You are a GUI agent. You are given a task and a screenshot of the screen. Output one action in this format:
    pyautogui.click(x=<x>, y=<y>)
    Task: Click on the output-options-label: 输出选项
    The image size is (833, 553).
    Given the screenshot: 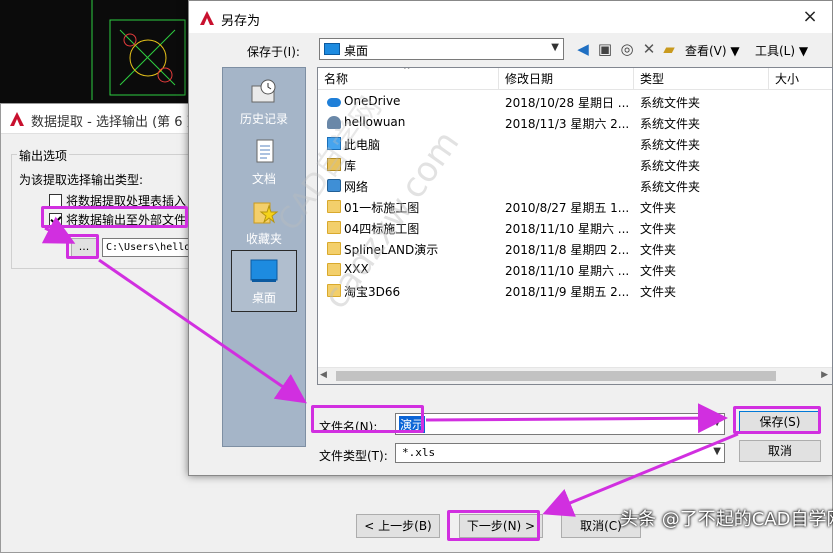 What is the action you would take?
    pyautogui.click(x=43, y=155)
    